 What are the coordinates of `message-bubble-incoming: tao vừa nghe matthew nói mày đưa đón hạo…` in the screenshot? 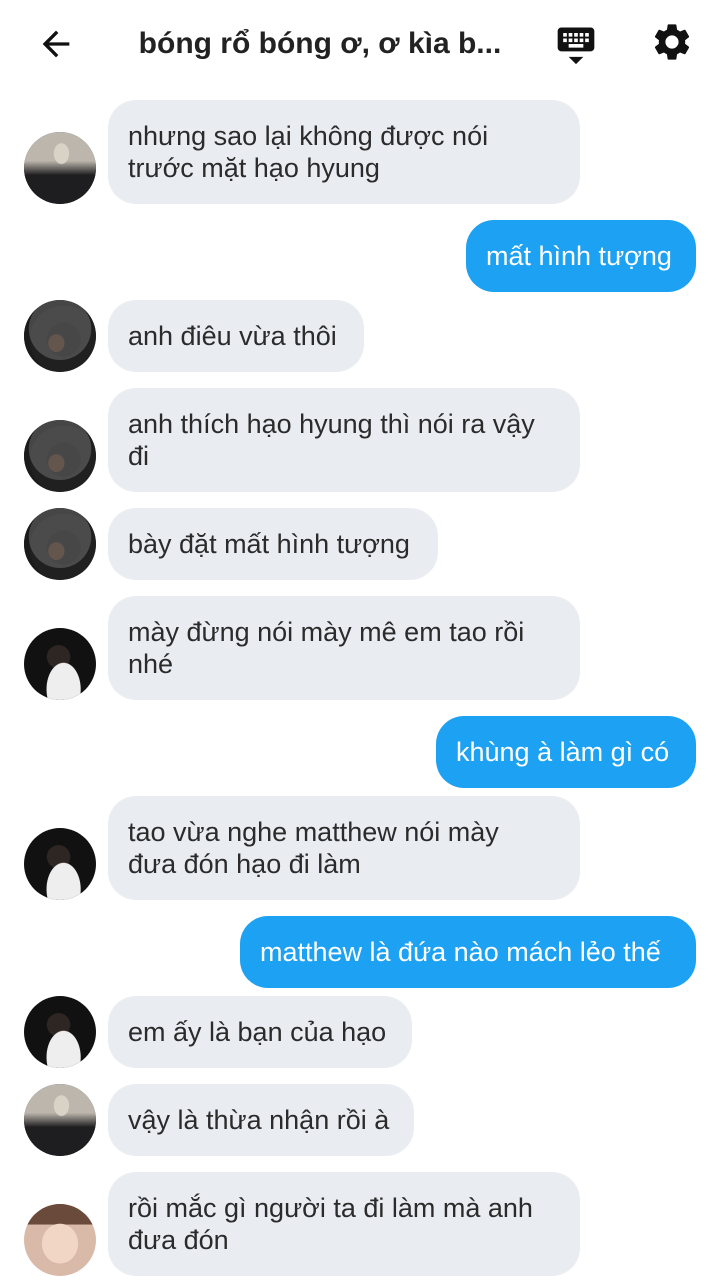 It's located at (344, 848).